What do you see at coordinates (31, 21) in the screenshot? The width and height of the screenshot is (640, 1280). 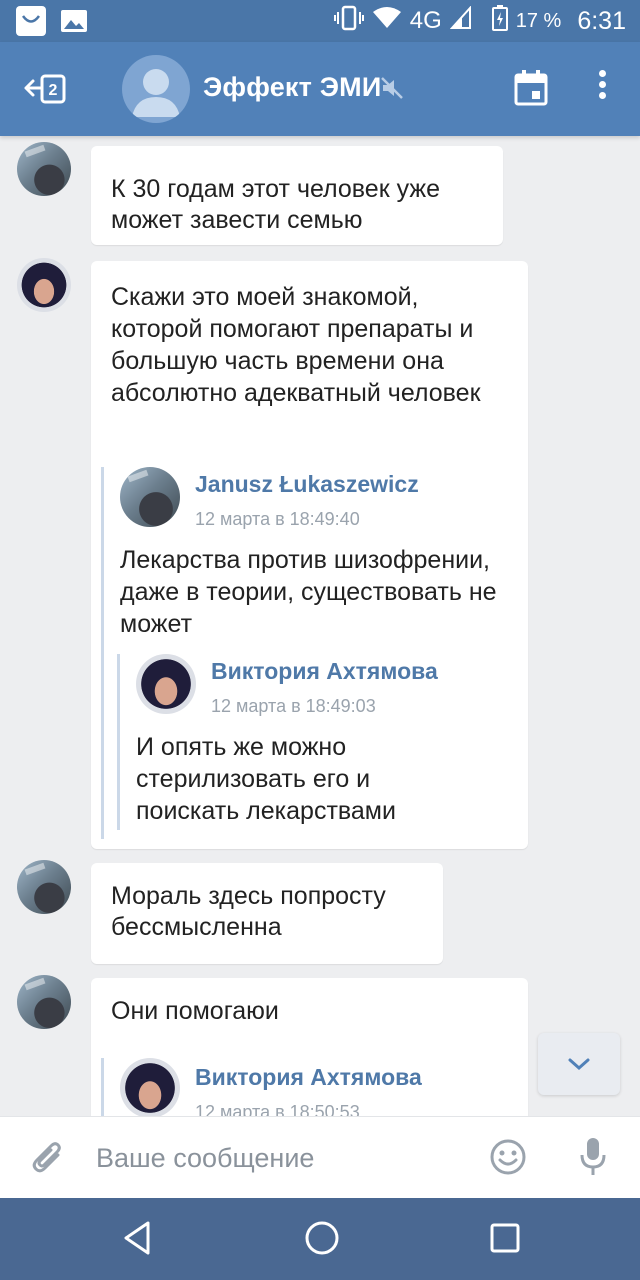 I see `store-icon` at bounding box center [31, 21].